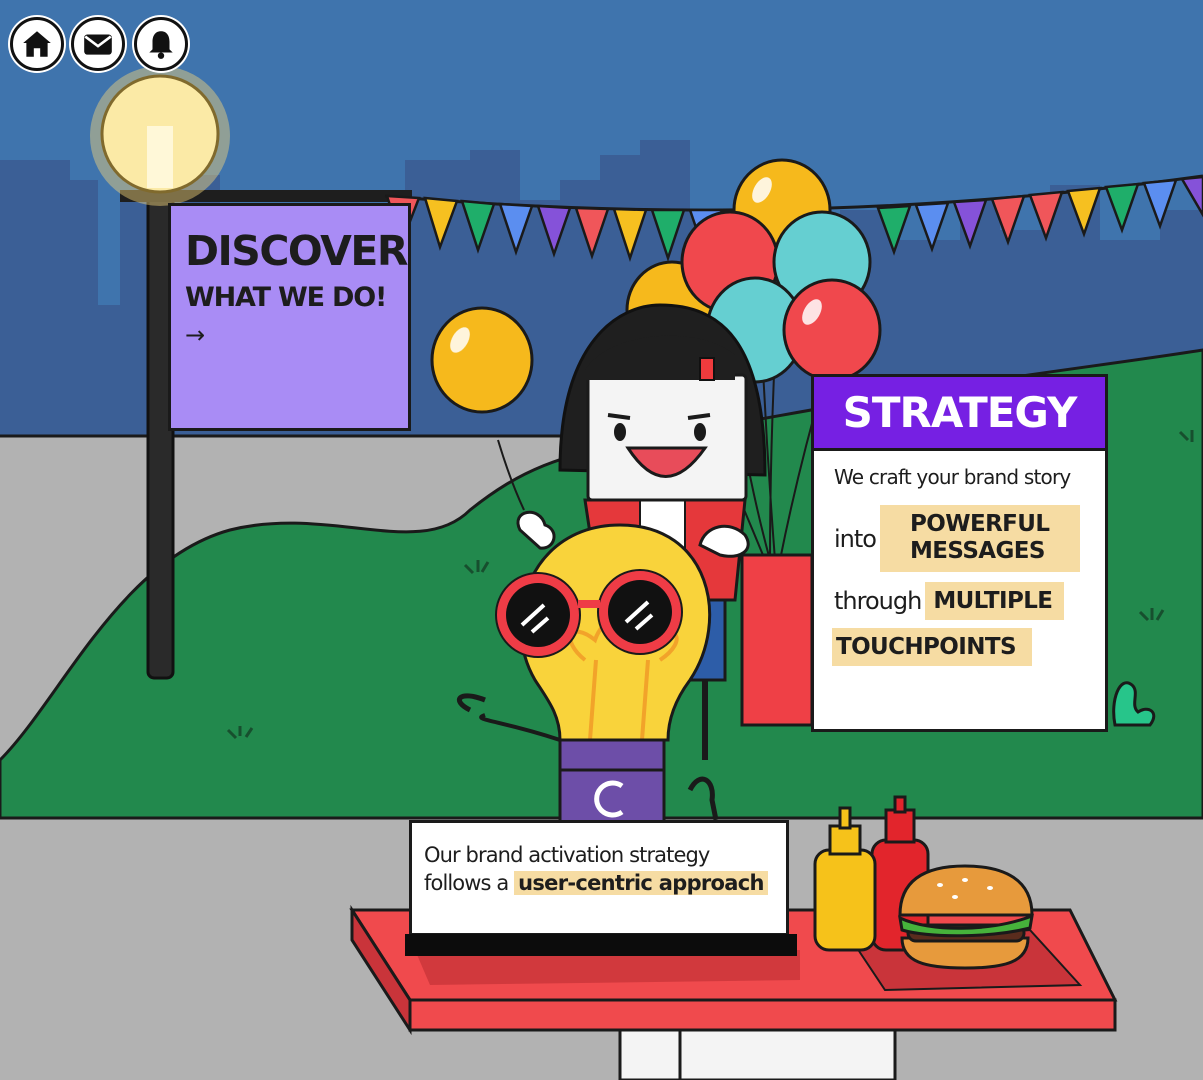  What do you see at coordinates (777, 640) in the screenshot?
I see `gift-bag` at bounding box center [777, 640].